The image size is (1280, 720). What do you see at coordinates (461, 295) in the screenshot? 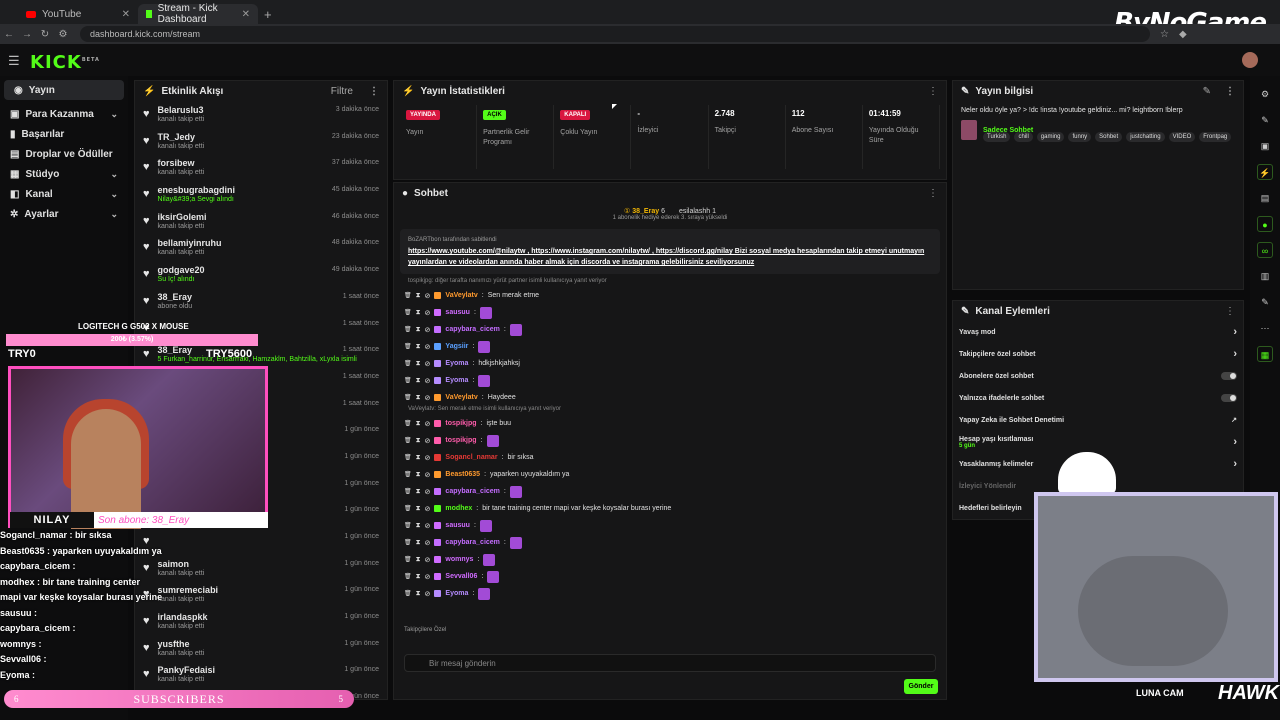
I see `chat-username: VaVeylatv` at bounding box center [461, 295].